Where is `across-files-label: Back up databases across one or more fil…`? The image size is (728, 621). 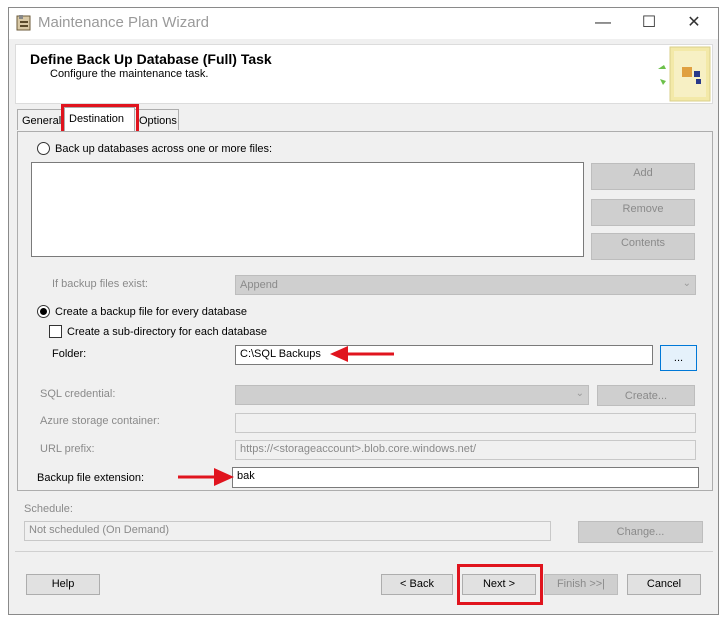 across-files-label: Back up databases across one or more fil… is located at coordinates (164, 149).